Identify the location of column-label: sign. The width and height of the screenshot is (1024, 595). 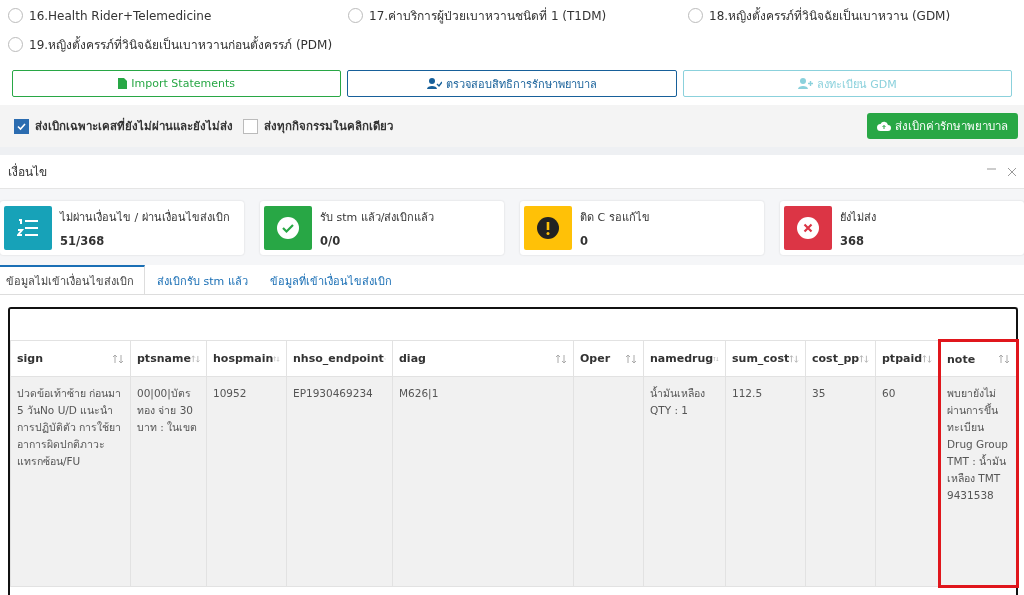
(30, 358).